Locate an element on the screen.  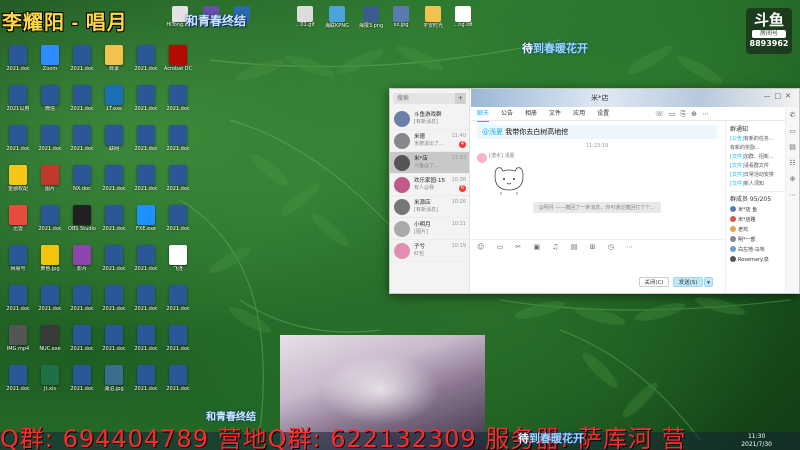
desktop-icon: 飞连 is located at coordinates (178, 258).